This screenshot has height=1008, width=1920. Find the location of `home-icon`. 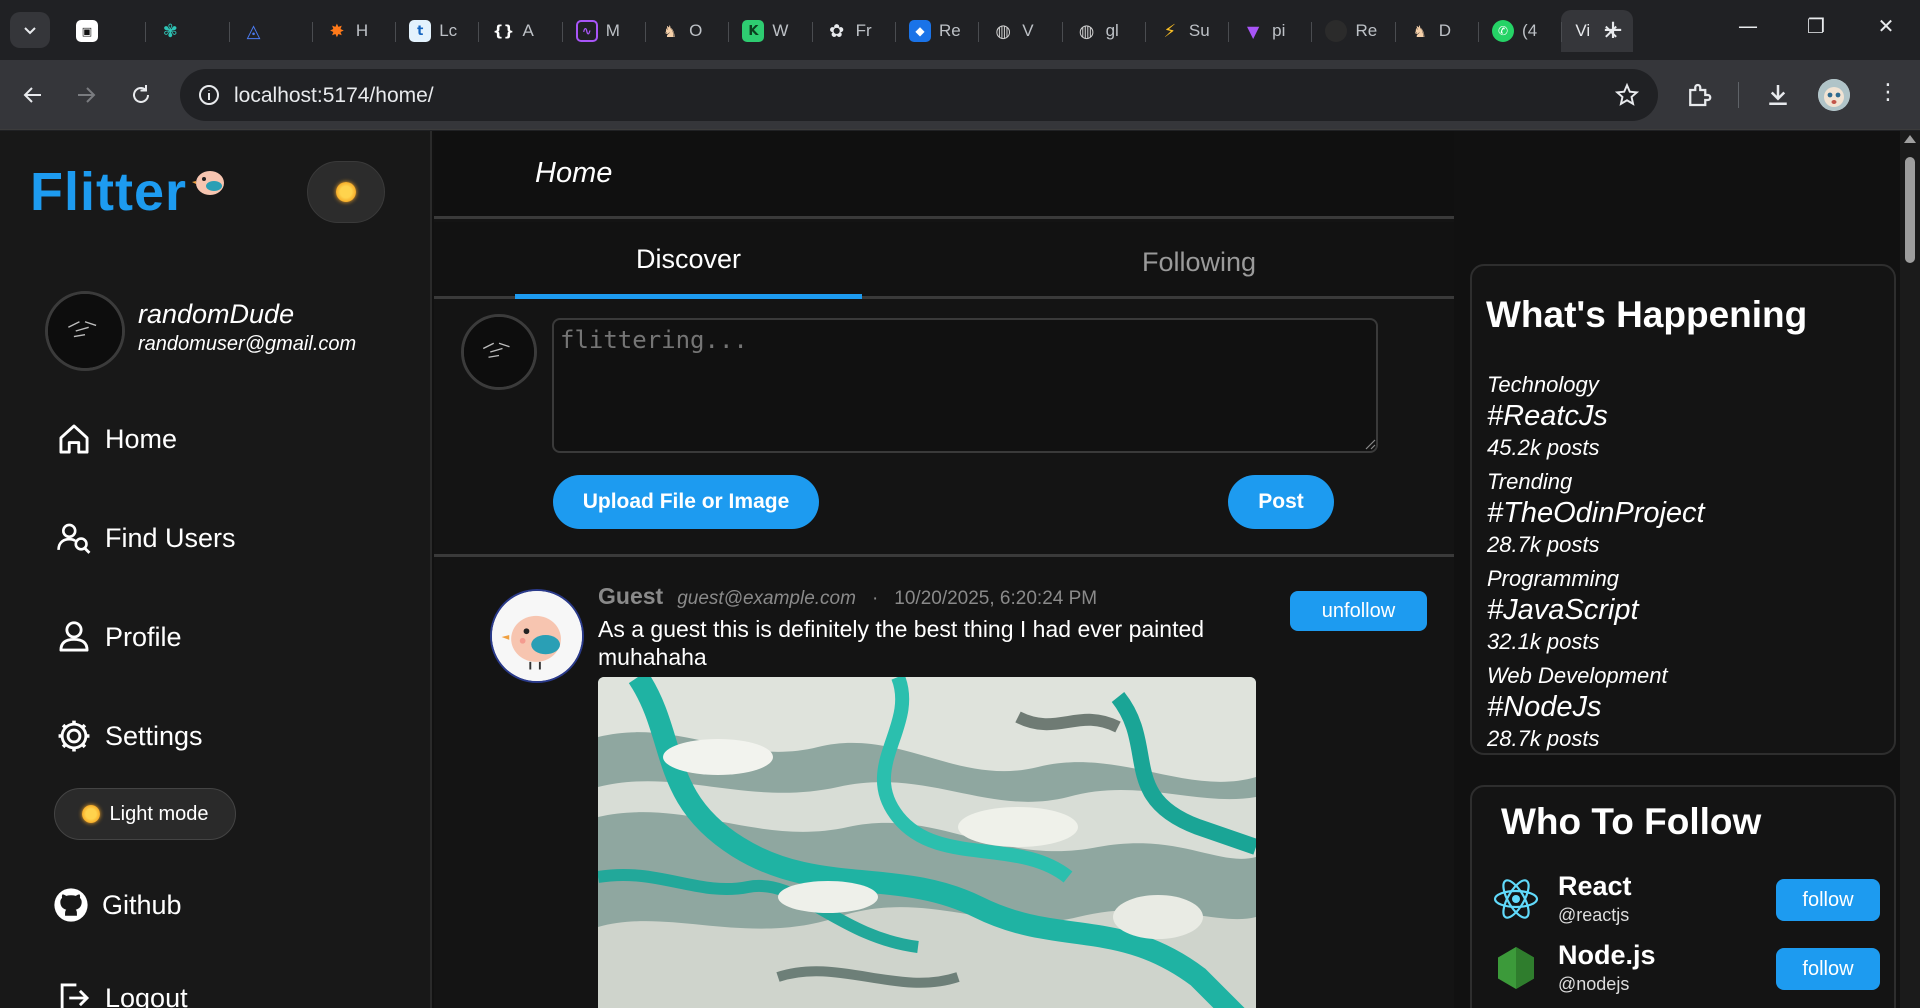

home-icon is located at coordinates (74, 439).